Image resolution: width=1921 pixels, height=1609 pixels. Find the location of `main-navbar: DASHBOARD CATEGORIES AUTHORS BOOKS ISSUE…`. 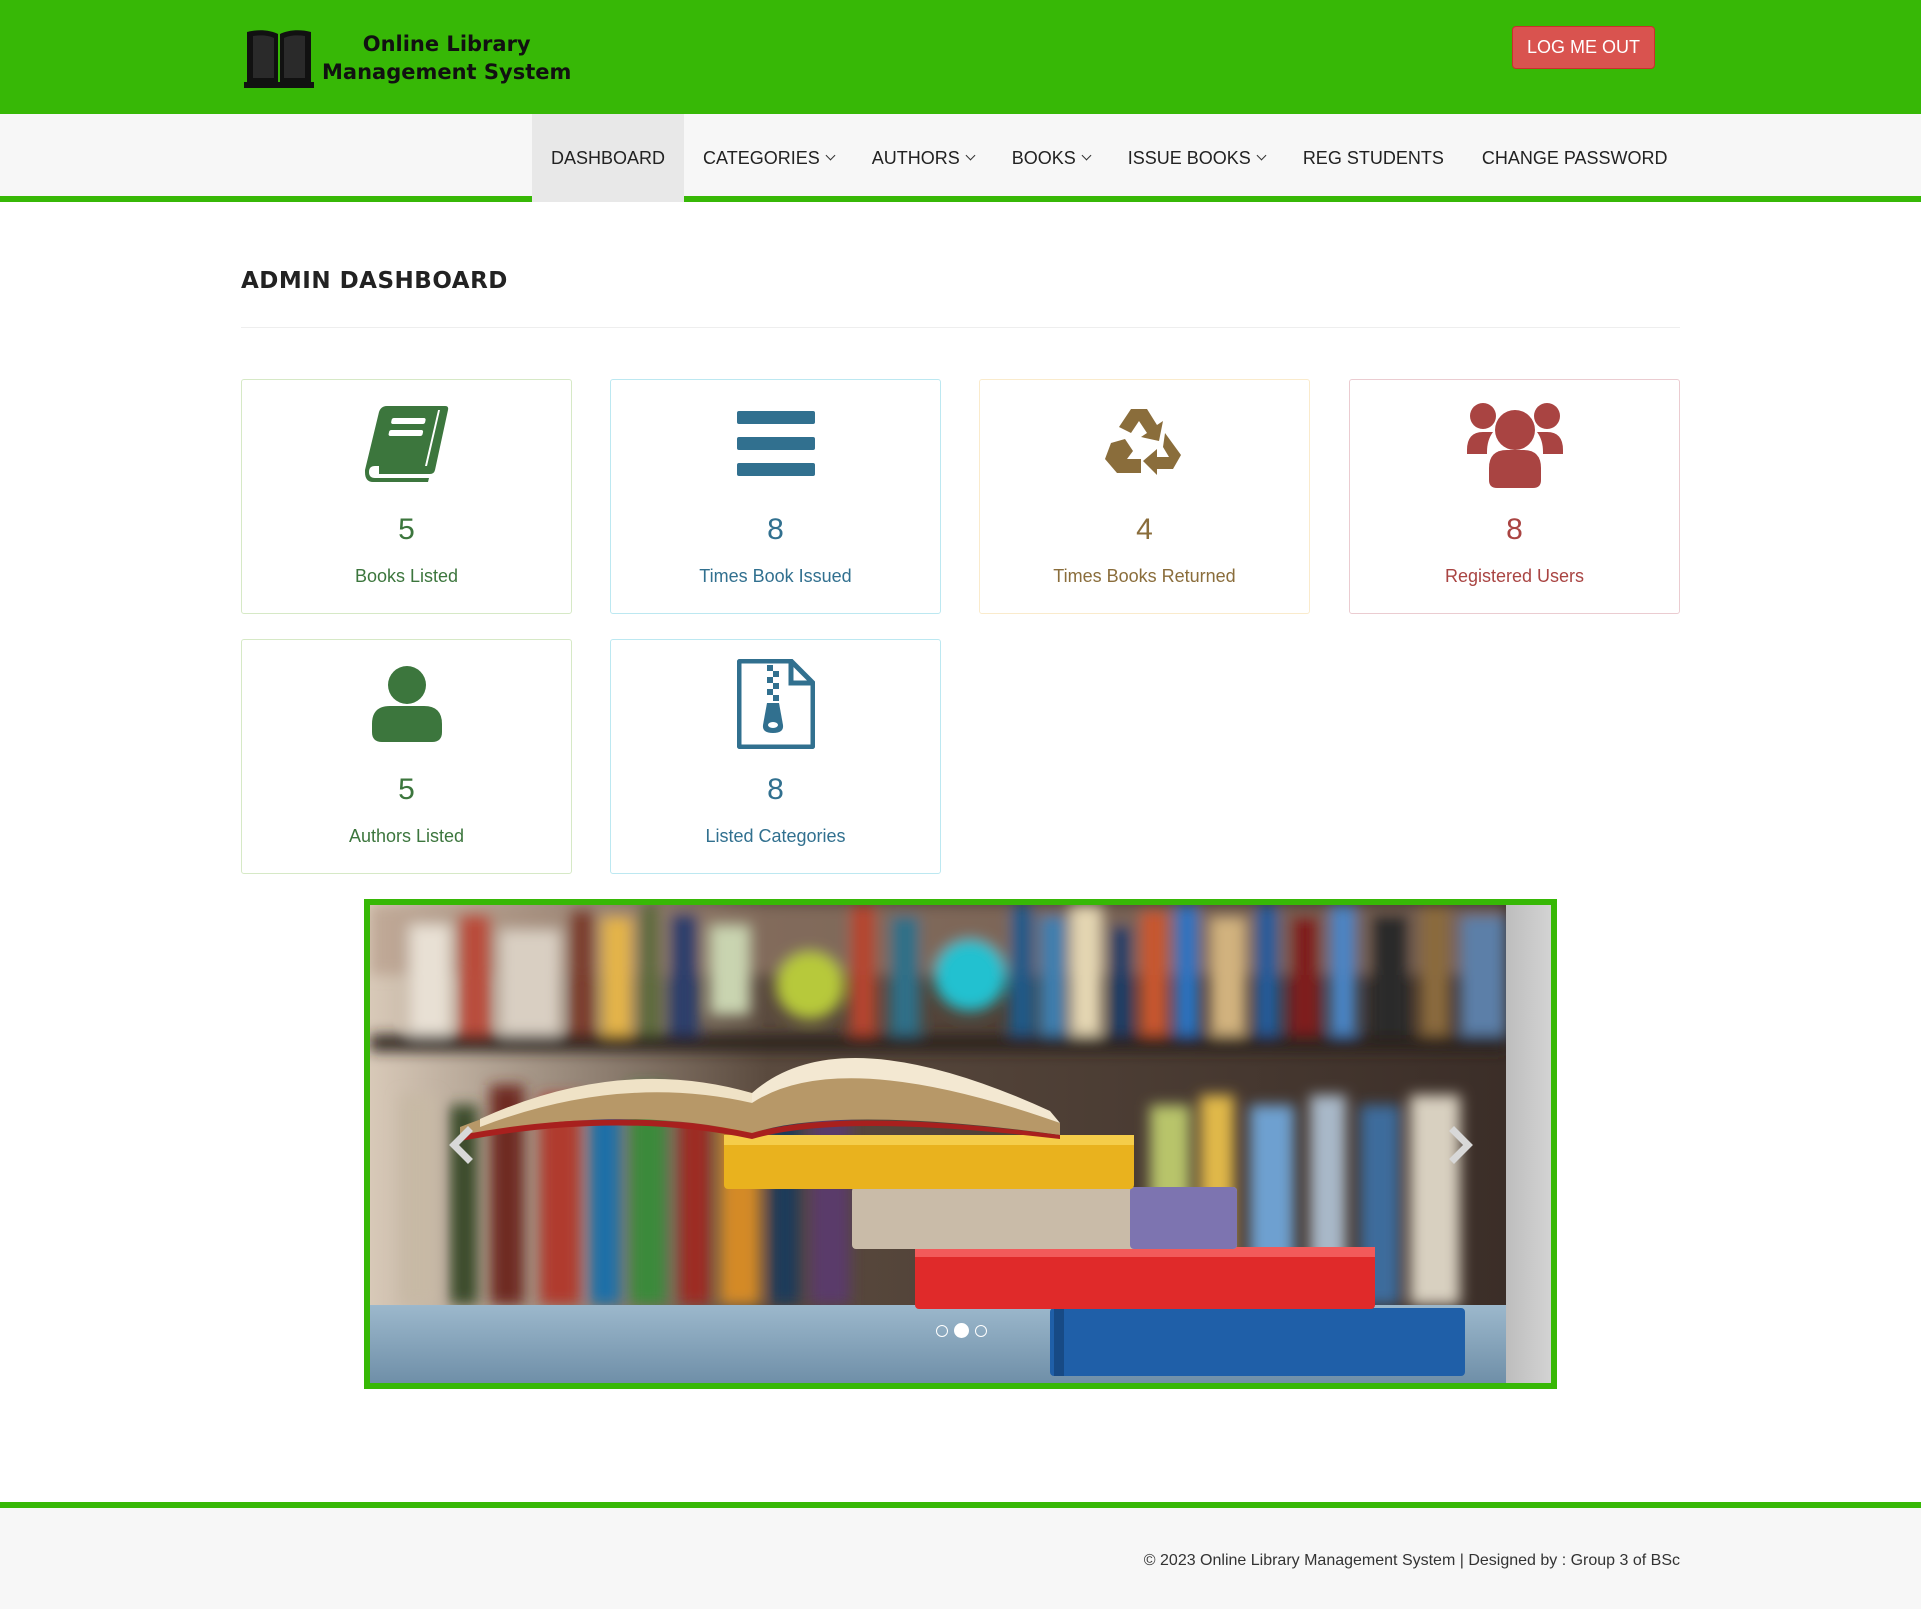

main-navbar: DASHBOARD CATEGORIES AUTHORS BOOKS ISSUE… is located at coordinates (960, 158).